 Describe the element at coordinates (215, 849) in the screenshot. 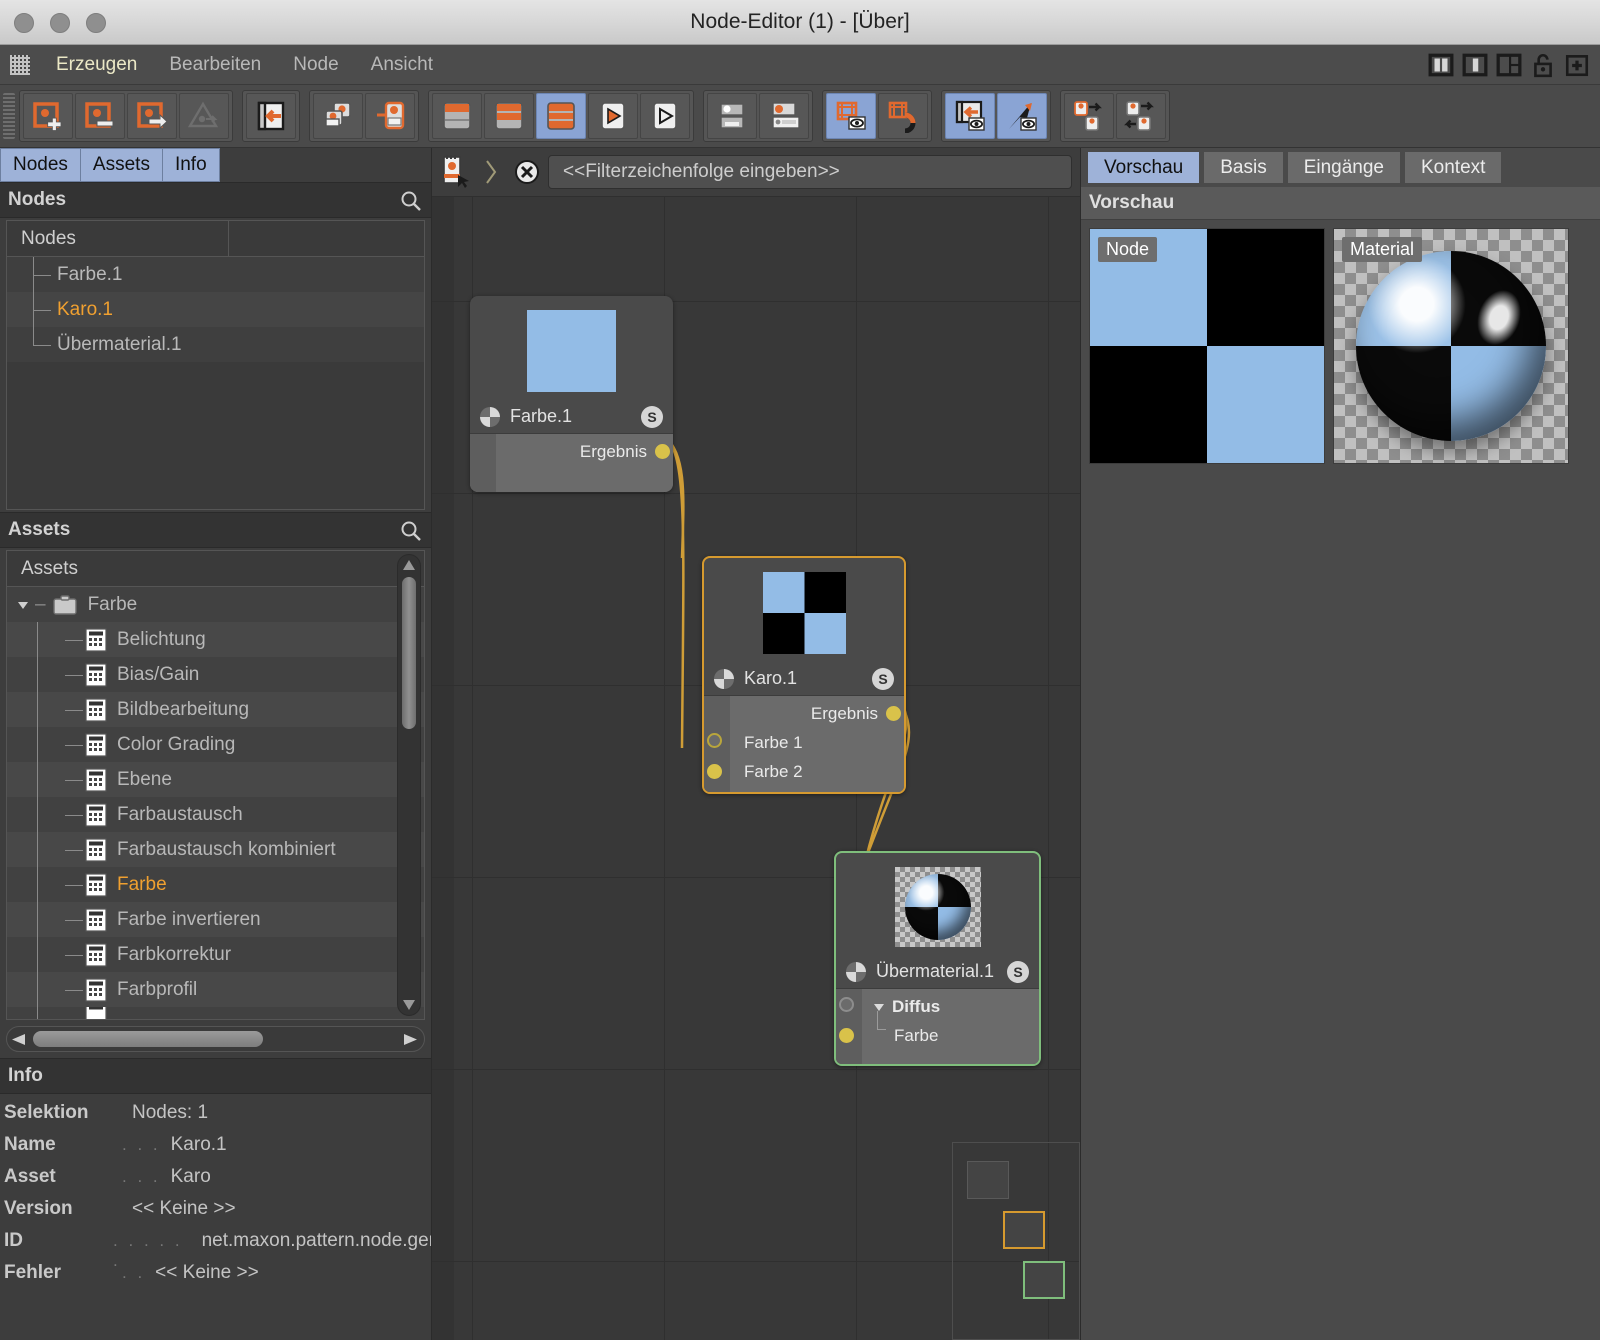

I see `asset-item-farbaustausch-kombiniert: Farbaustausch kombiniert` at that location.